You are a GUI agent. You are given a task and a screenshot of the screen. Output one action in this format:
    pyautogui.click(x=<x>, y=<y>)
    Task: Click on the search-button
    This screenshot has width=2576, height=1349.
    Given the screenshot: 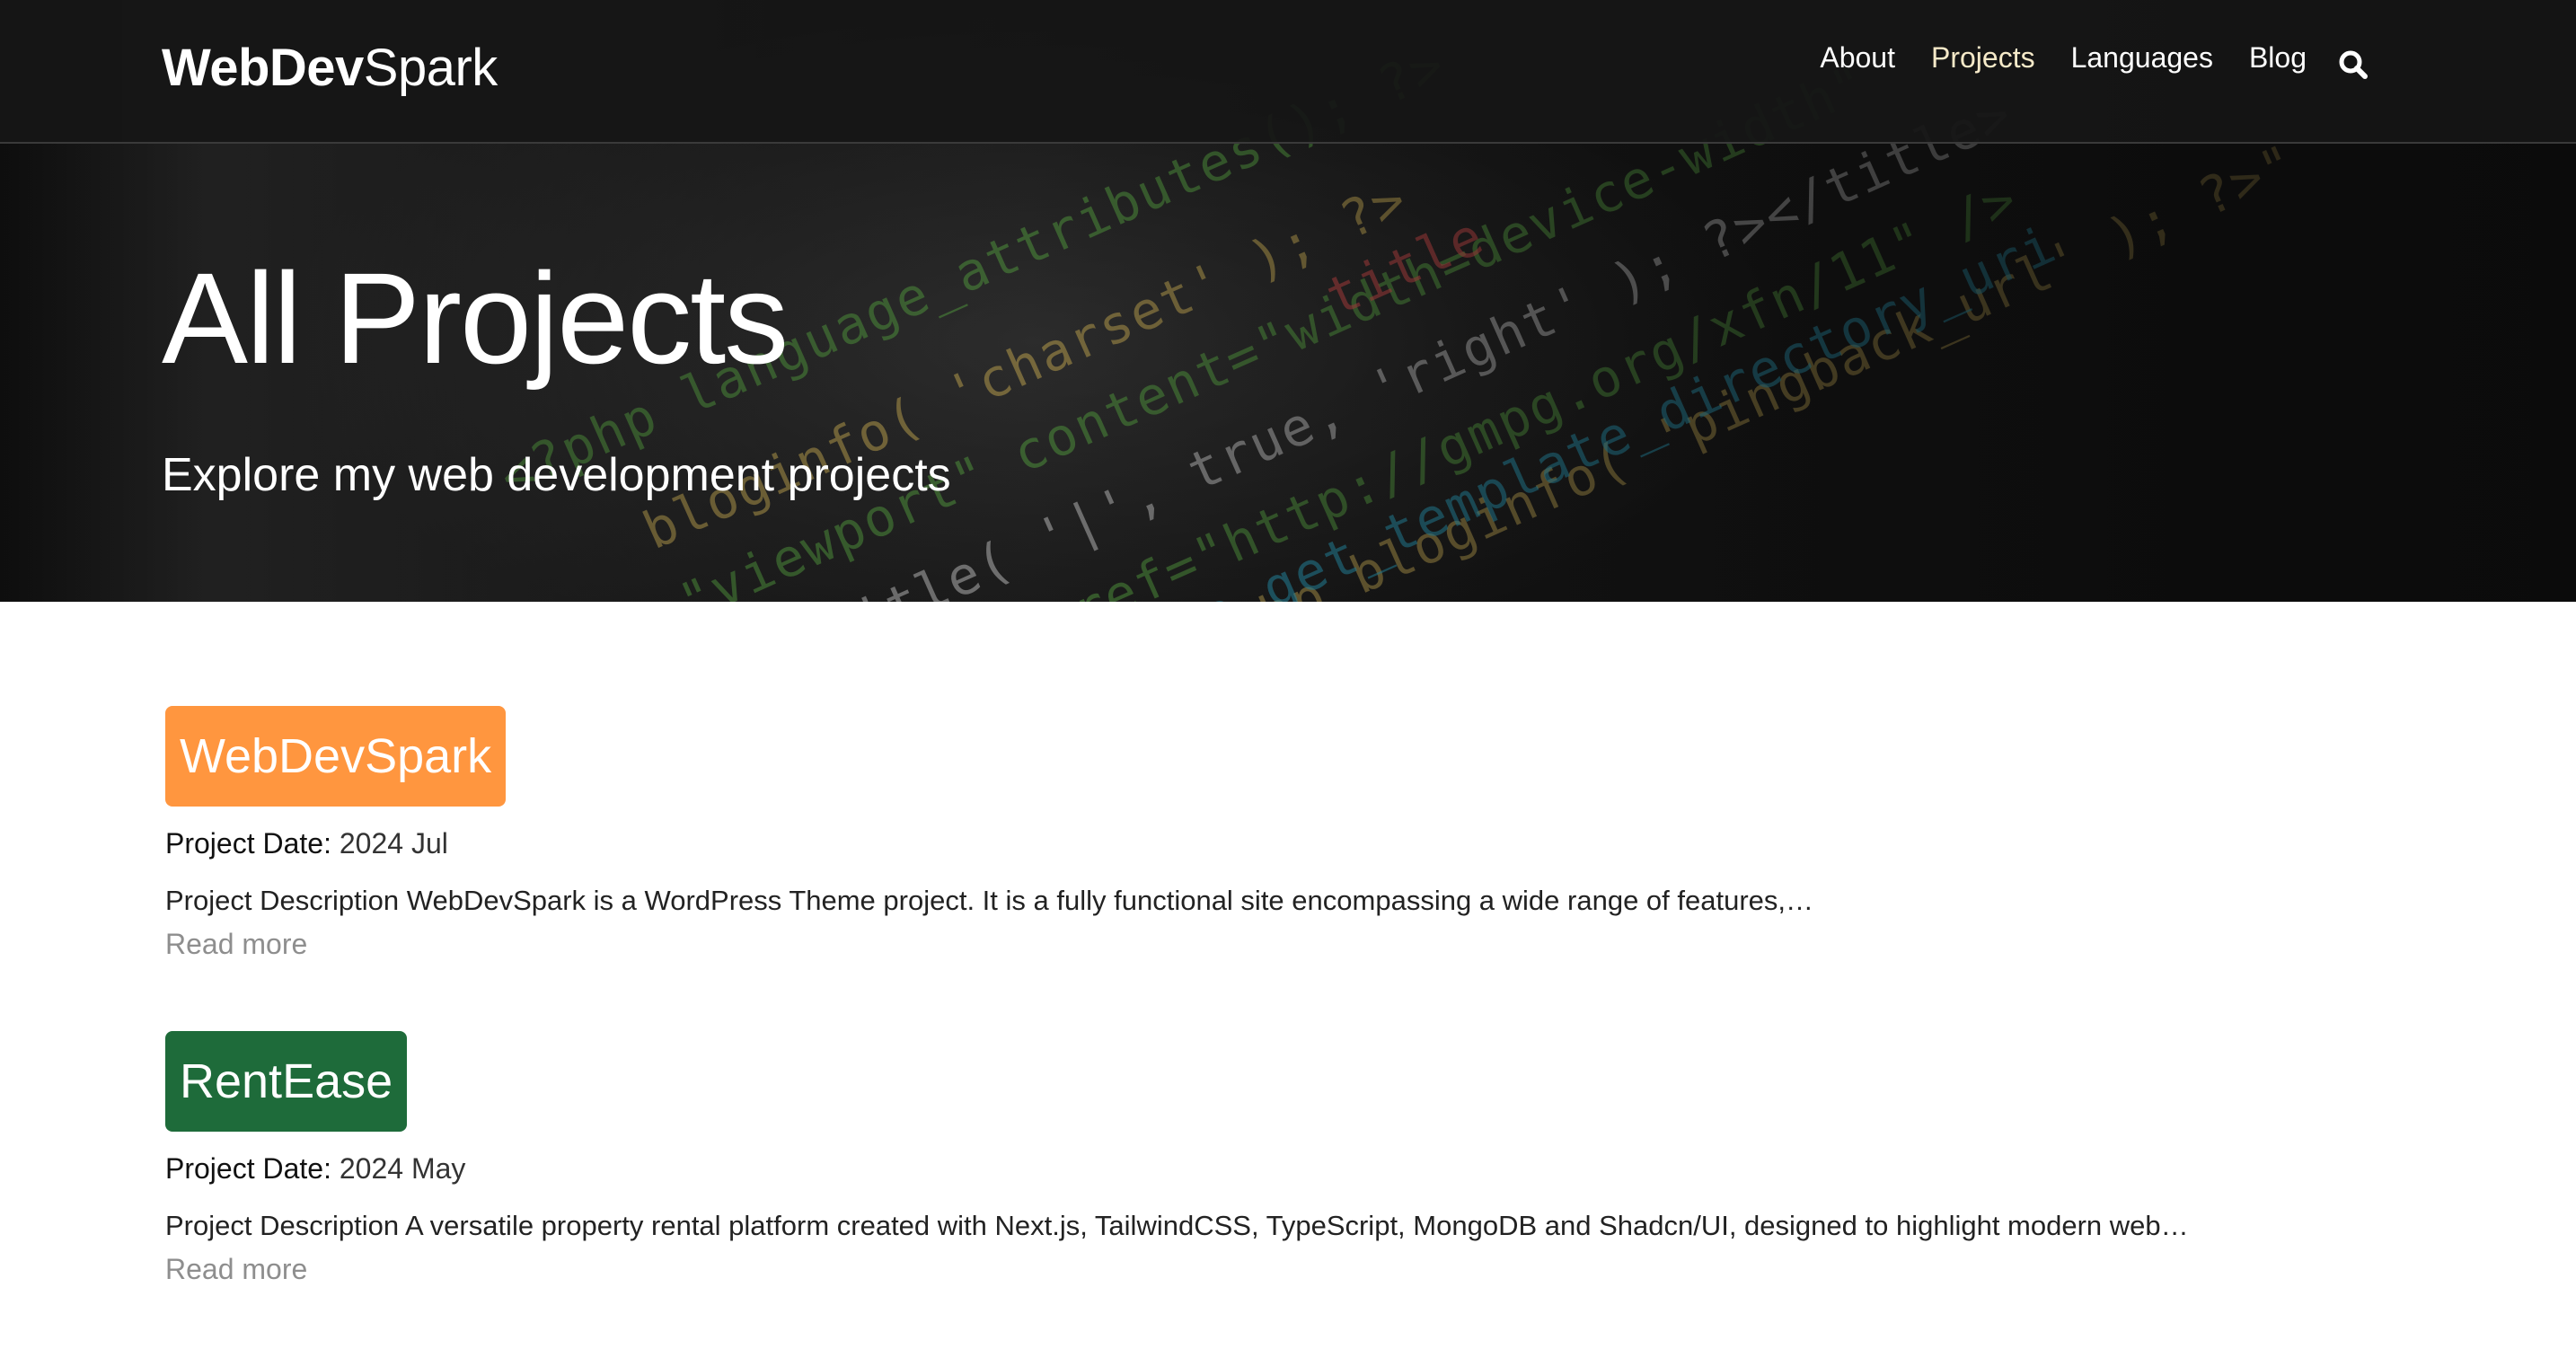 What is the action you would take?
    pyautogui.click(x=2353, y=65)
    